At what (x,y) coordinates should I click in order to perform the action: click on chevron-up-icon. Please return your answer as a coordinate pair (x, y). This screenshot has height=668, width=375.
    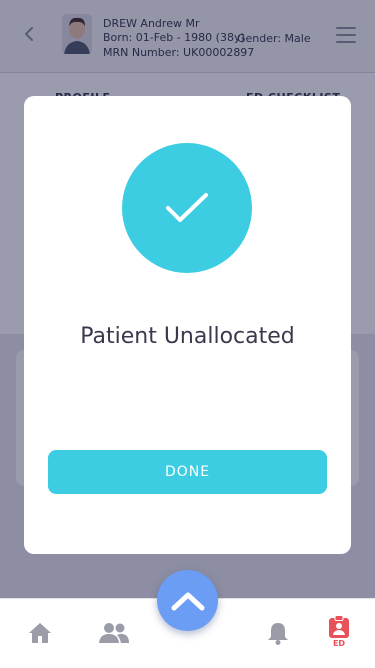
    Looking at the image, I should click on (187, 601).